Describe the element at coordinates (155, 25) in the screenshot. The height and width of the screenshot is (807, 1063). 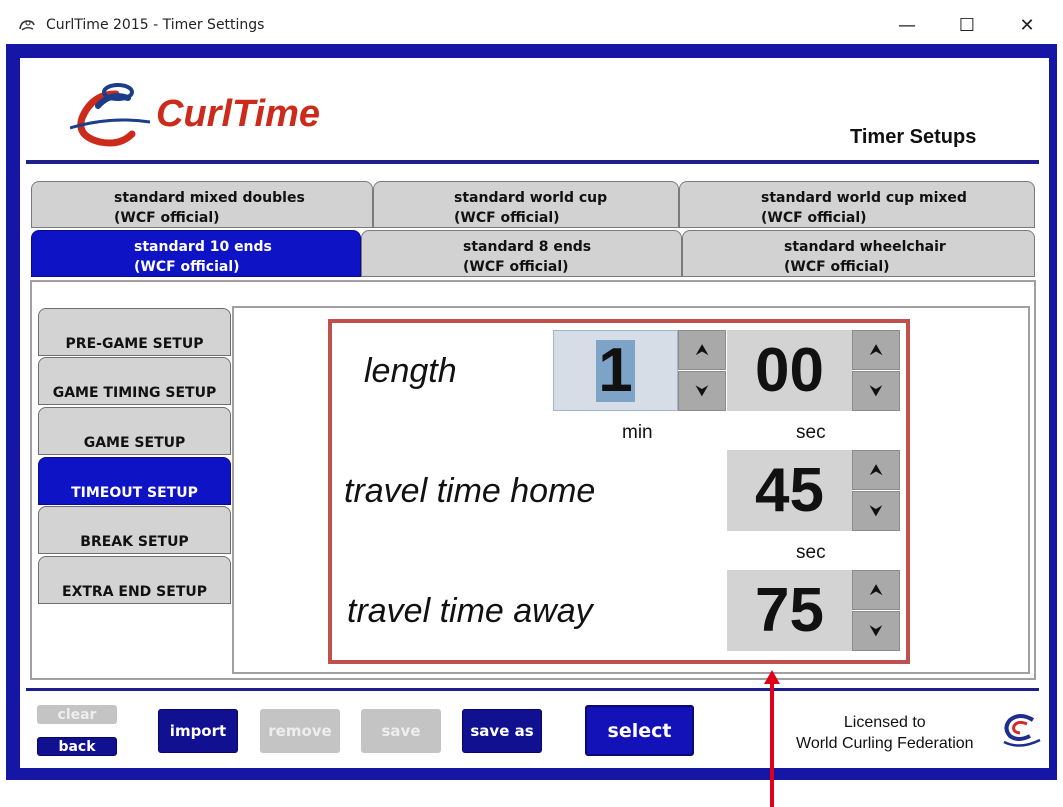
I see `window-title: CurlTime 2015 - Timer Settings` at that location.